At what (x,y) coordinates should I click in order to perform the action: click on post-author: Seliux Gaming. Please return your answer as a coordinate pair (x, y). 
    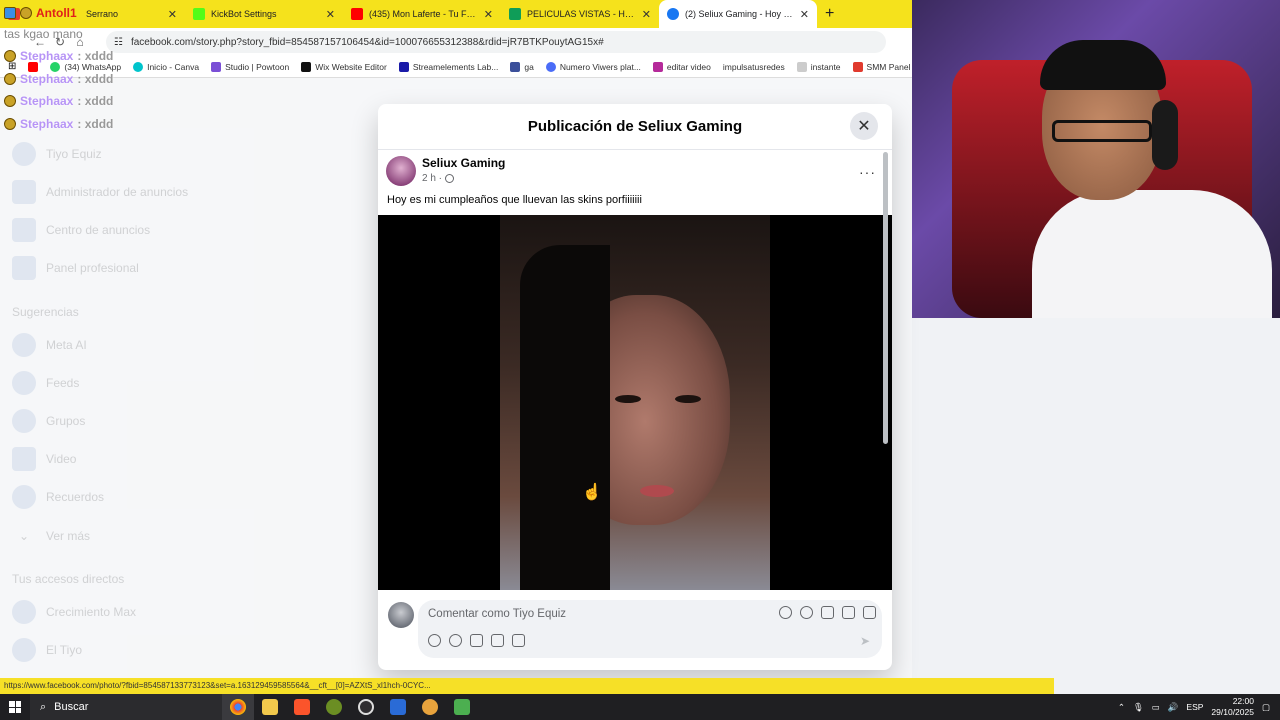
    Looking at the image, I should click on (463, 163).